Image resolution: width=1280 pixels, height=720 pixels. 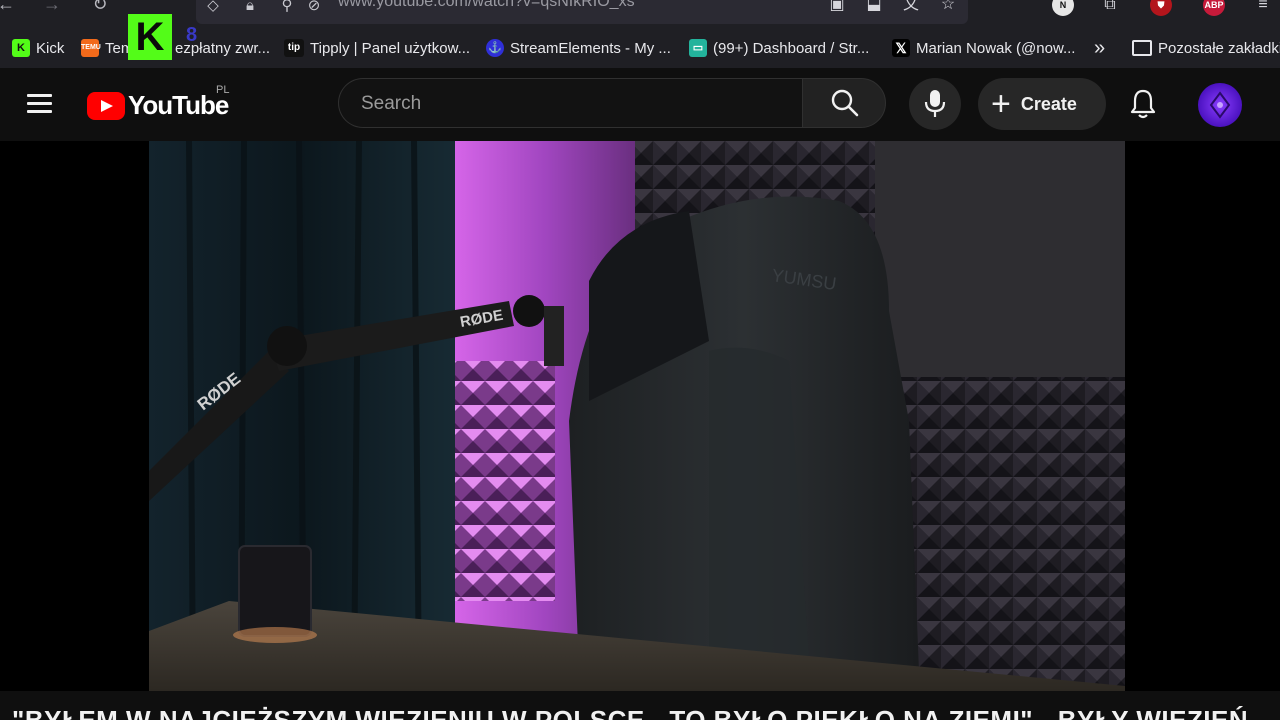 What do you see at coordinates (911, 8) in the screenshot?
I see `translate-icon: 文` at bounding box center [911, 8].